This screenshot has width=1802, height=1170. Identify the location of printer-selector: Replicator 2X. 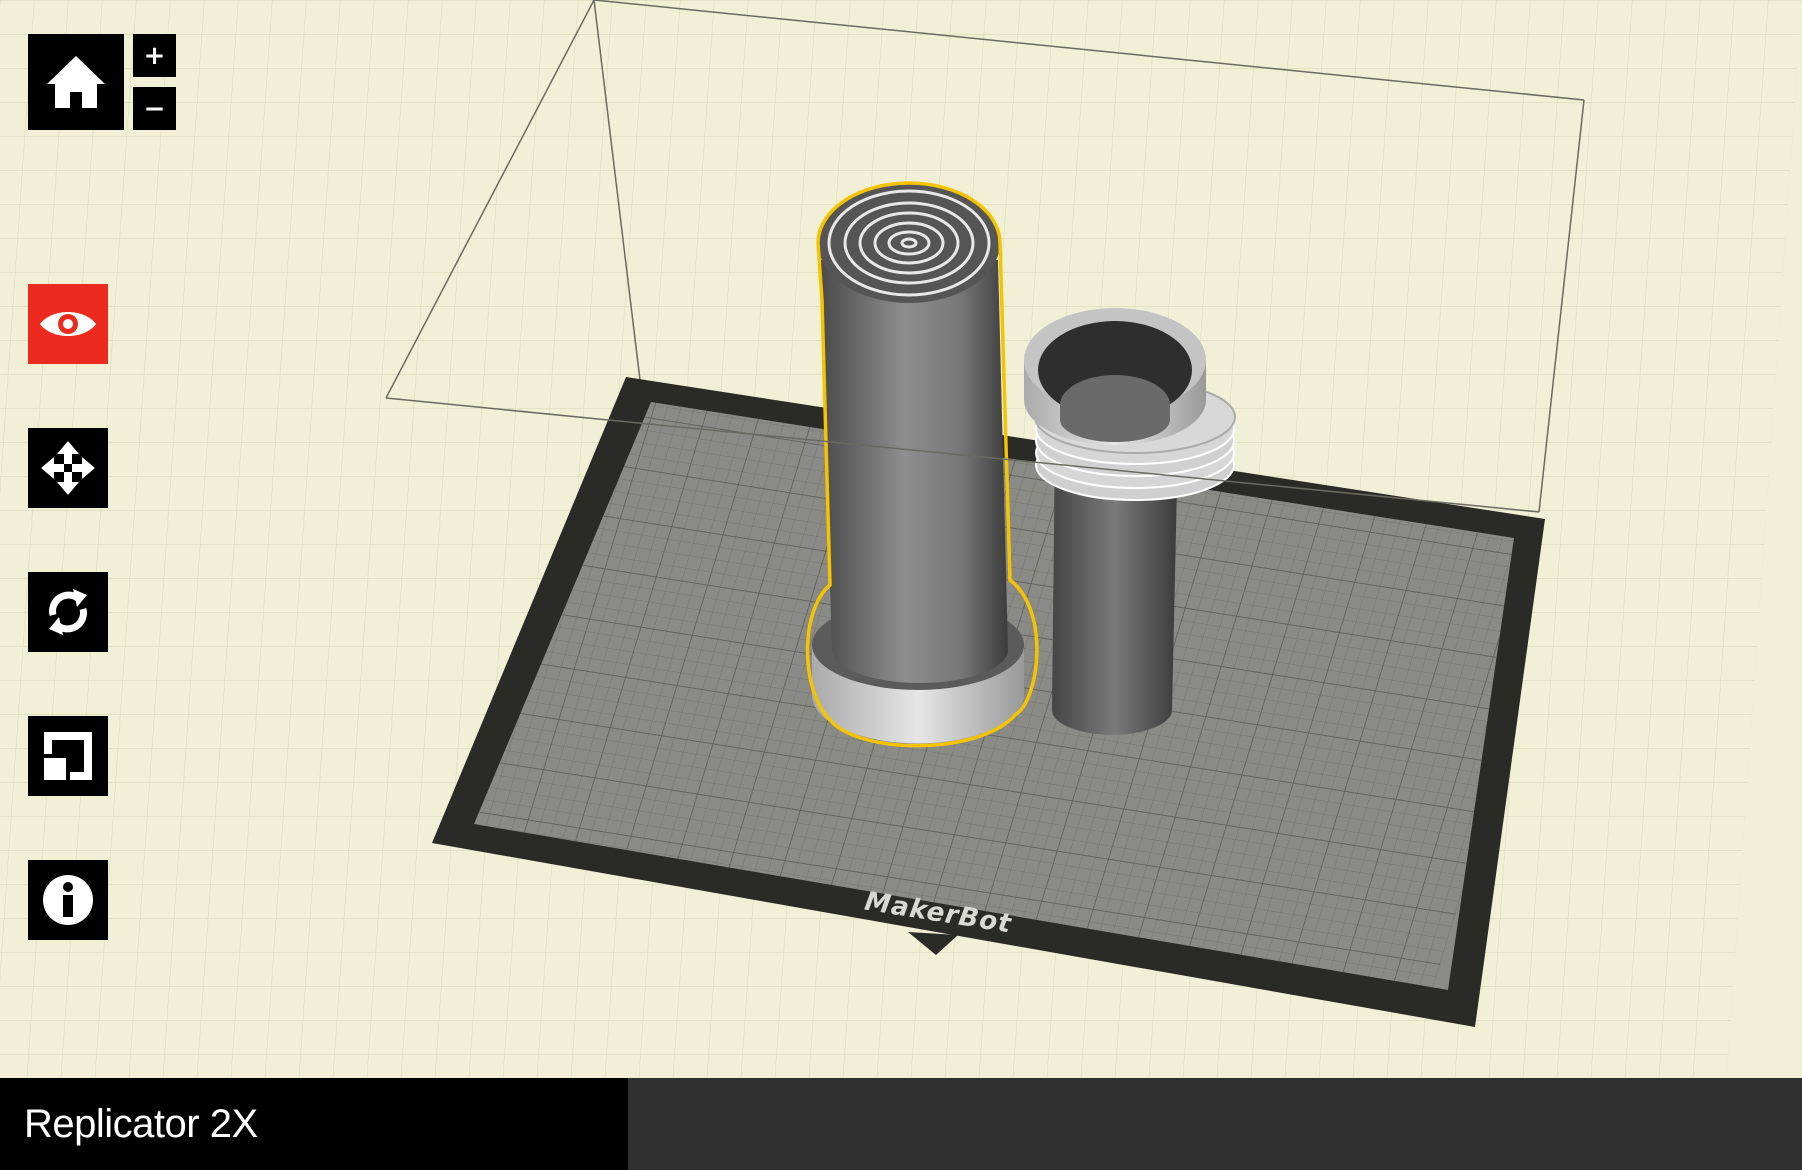
(314, 1124).